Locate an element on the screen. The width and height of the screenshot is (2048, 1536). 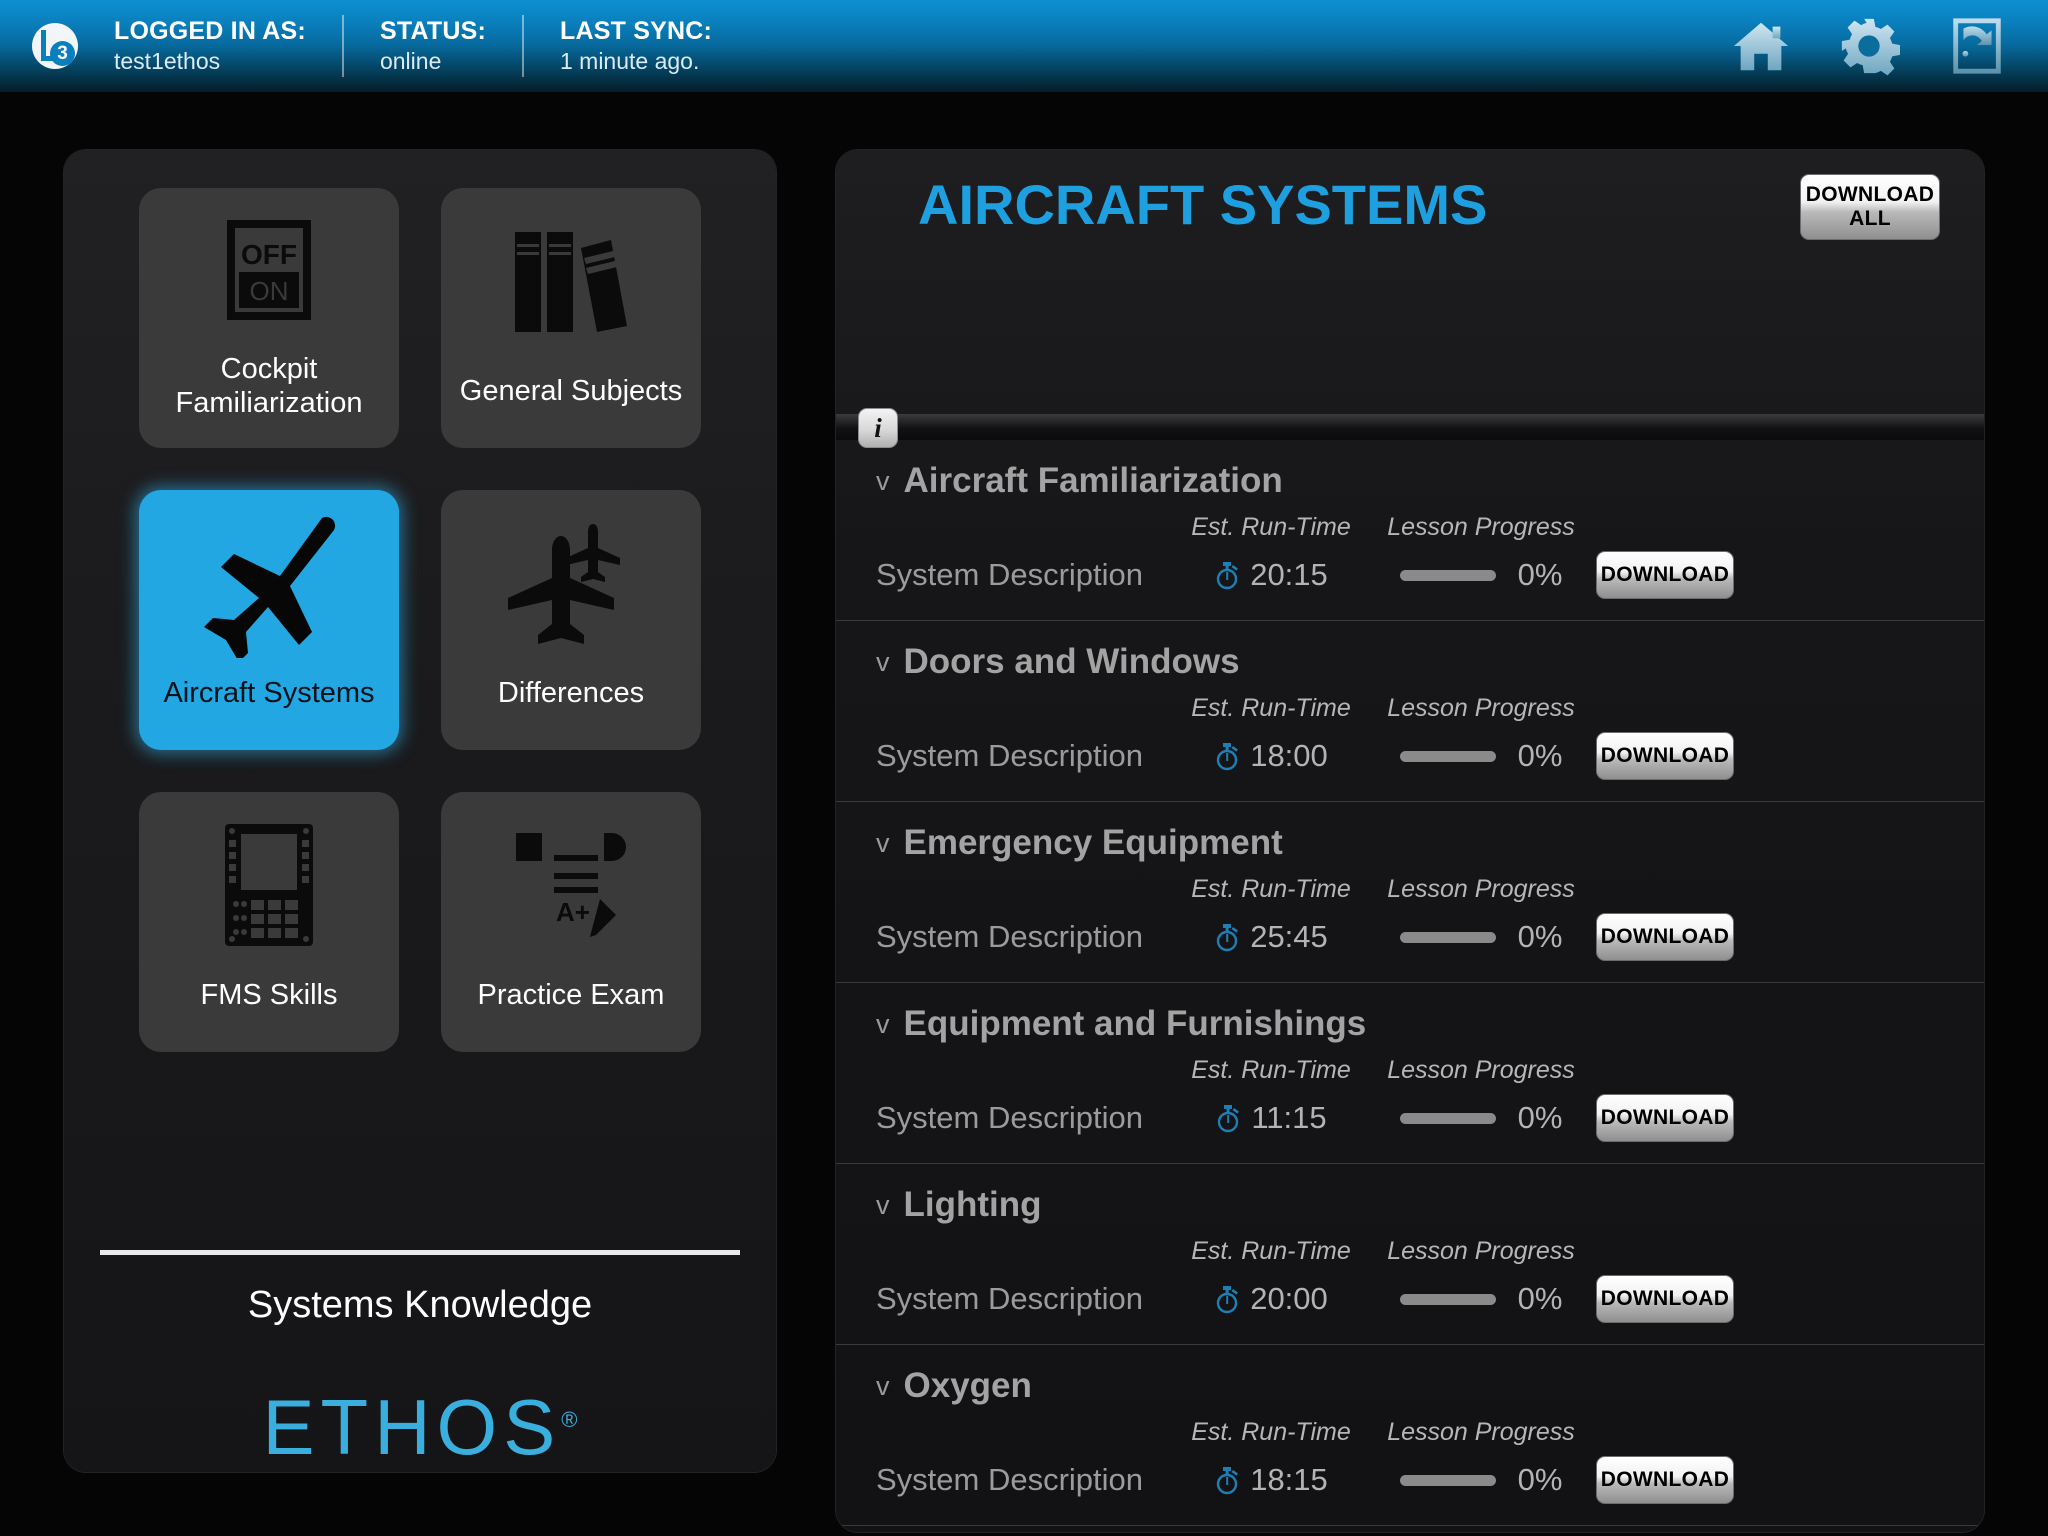
runtime-value: 18:15 is located at coordinates (1289, 1479).